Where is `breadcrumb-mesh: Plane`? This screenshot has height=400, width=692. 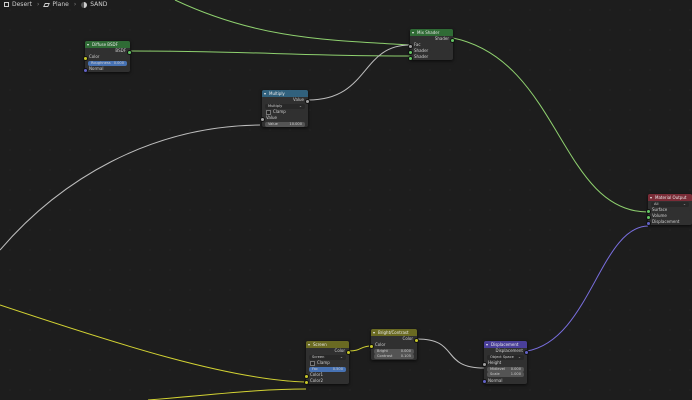
breadcrumb-mesh: Plane is located at coordinates (60, 4).